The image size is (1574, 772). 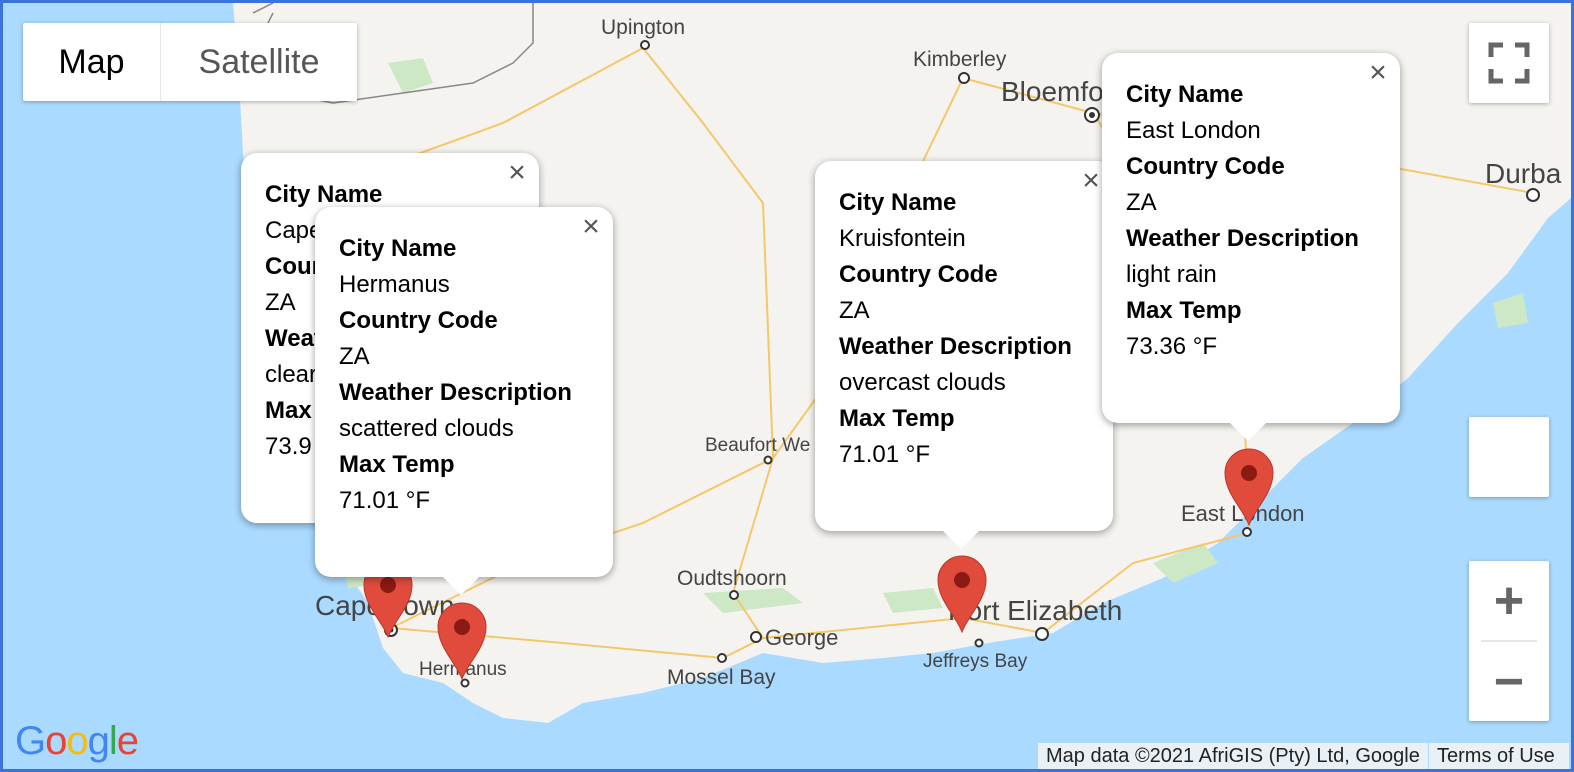 What do you see at coordinates (1509, 600) in the screenshot?
I see `zoom-in-button: +` at bounding box center [1509, 600].